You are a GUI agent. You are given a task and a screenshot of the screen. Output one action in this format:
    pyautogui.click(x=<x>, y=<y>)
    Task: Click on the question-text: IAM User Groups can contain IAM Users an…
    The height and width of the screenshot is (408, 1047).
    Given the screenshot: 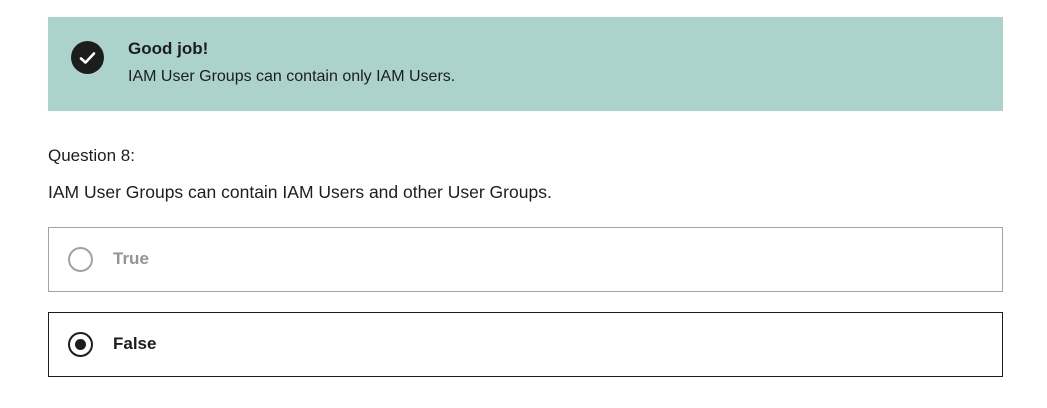 What is the action you would take?
    pyautogui.click(x=300, y=192)
    